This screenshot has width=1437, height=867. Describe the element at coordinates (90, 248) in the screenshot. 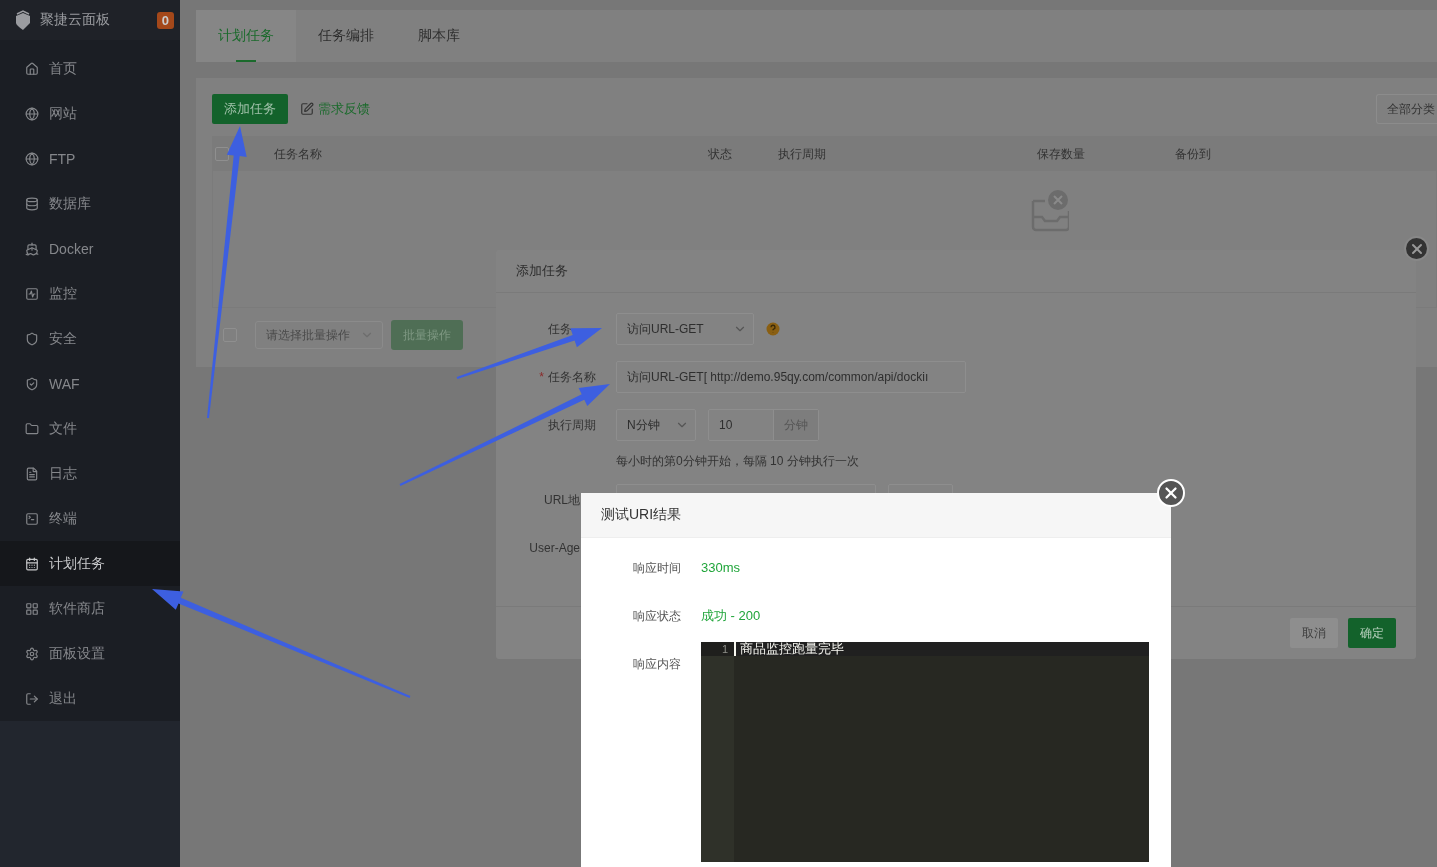

I see `sidebar-item: Docker` at that location.